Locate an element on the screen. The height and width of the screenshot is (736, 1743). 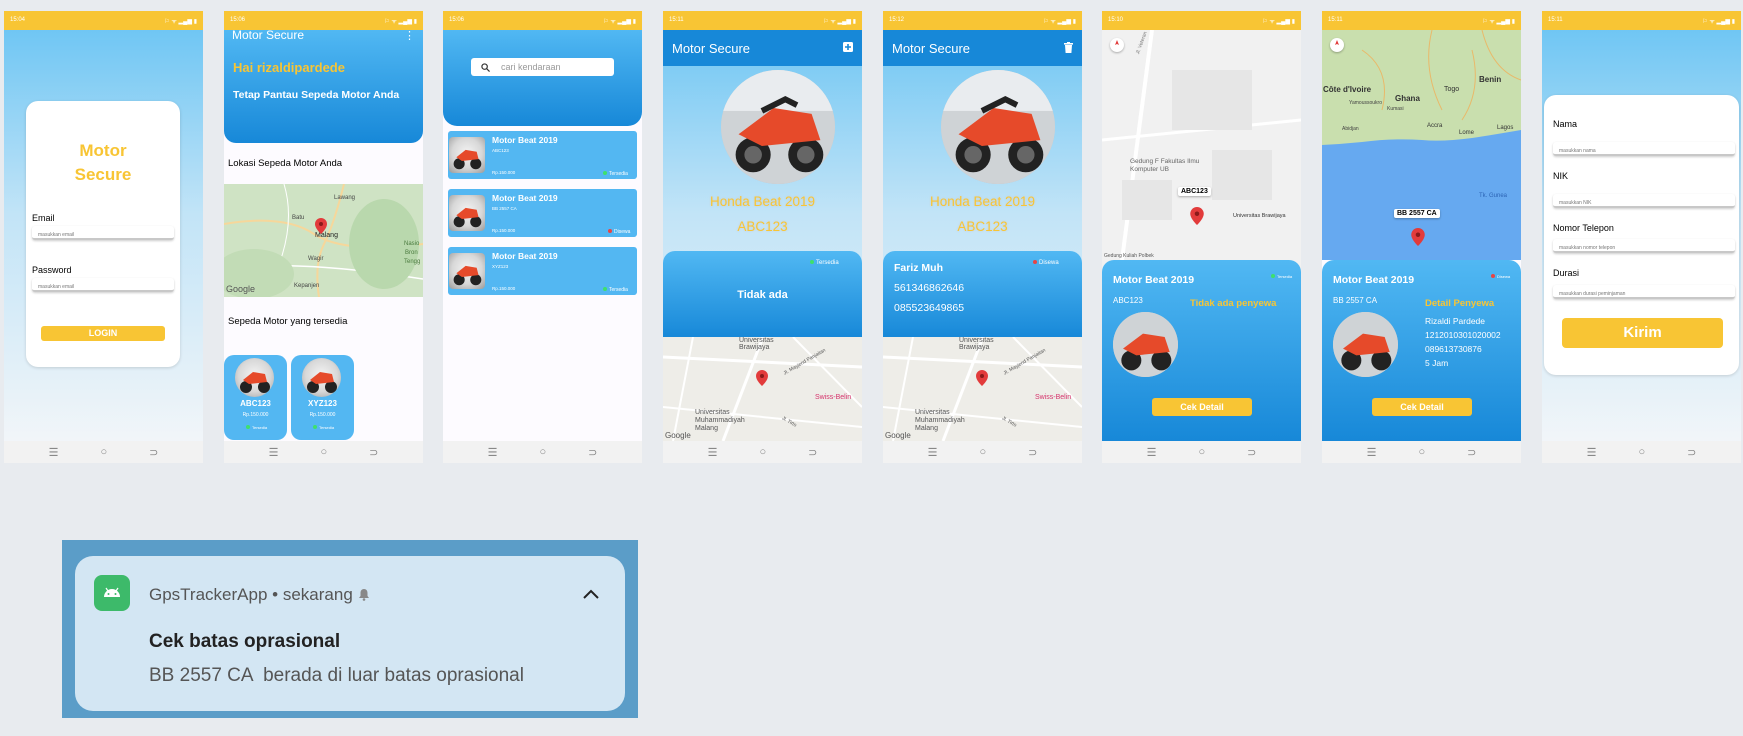
nama-field: masukkan nama is located at coordinates (1644, 149).